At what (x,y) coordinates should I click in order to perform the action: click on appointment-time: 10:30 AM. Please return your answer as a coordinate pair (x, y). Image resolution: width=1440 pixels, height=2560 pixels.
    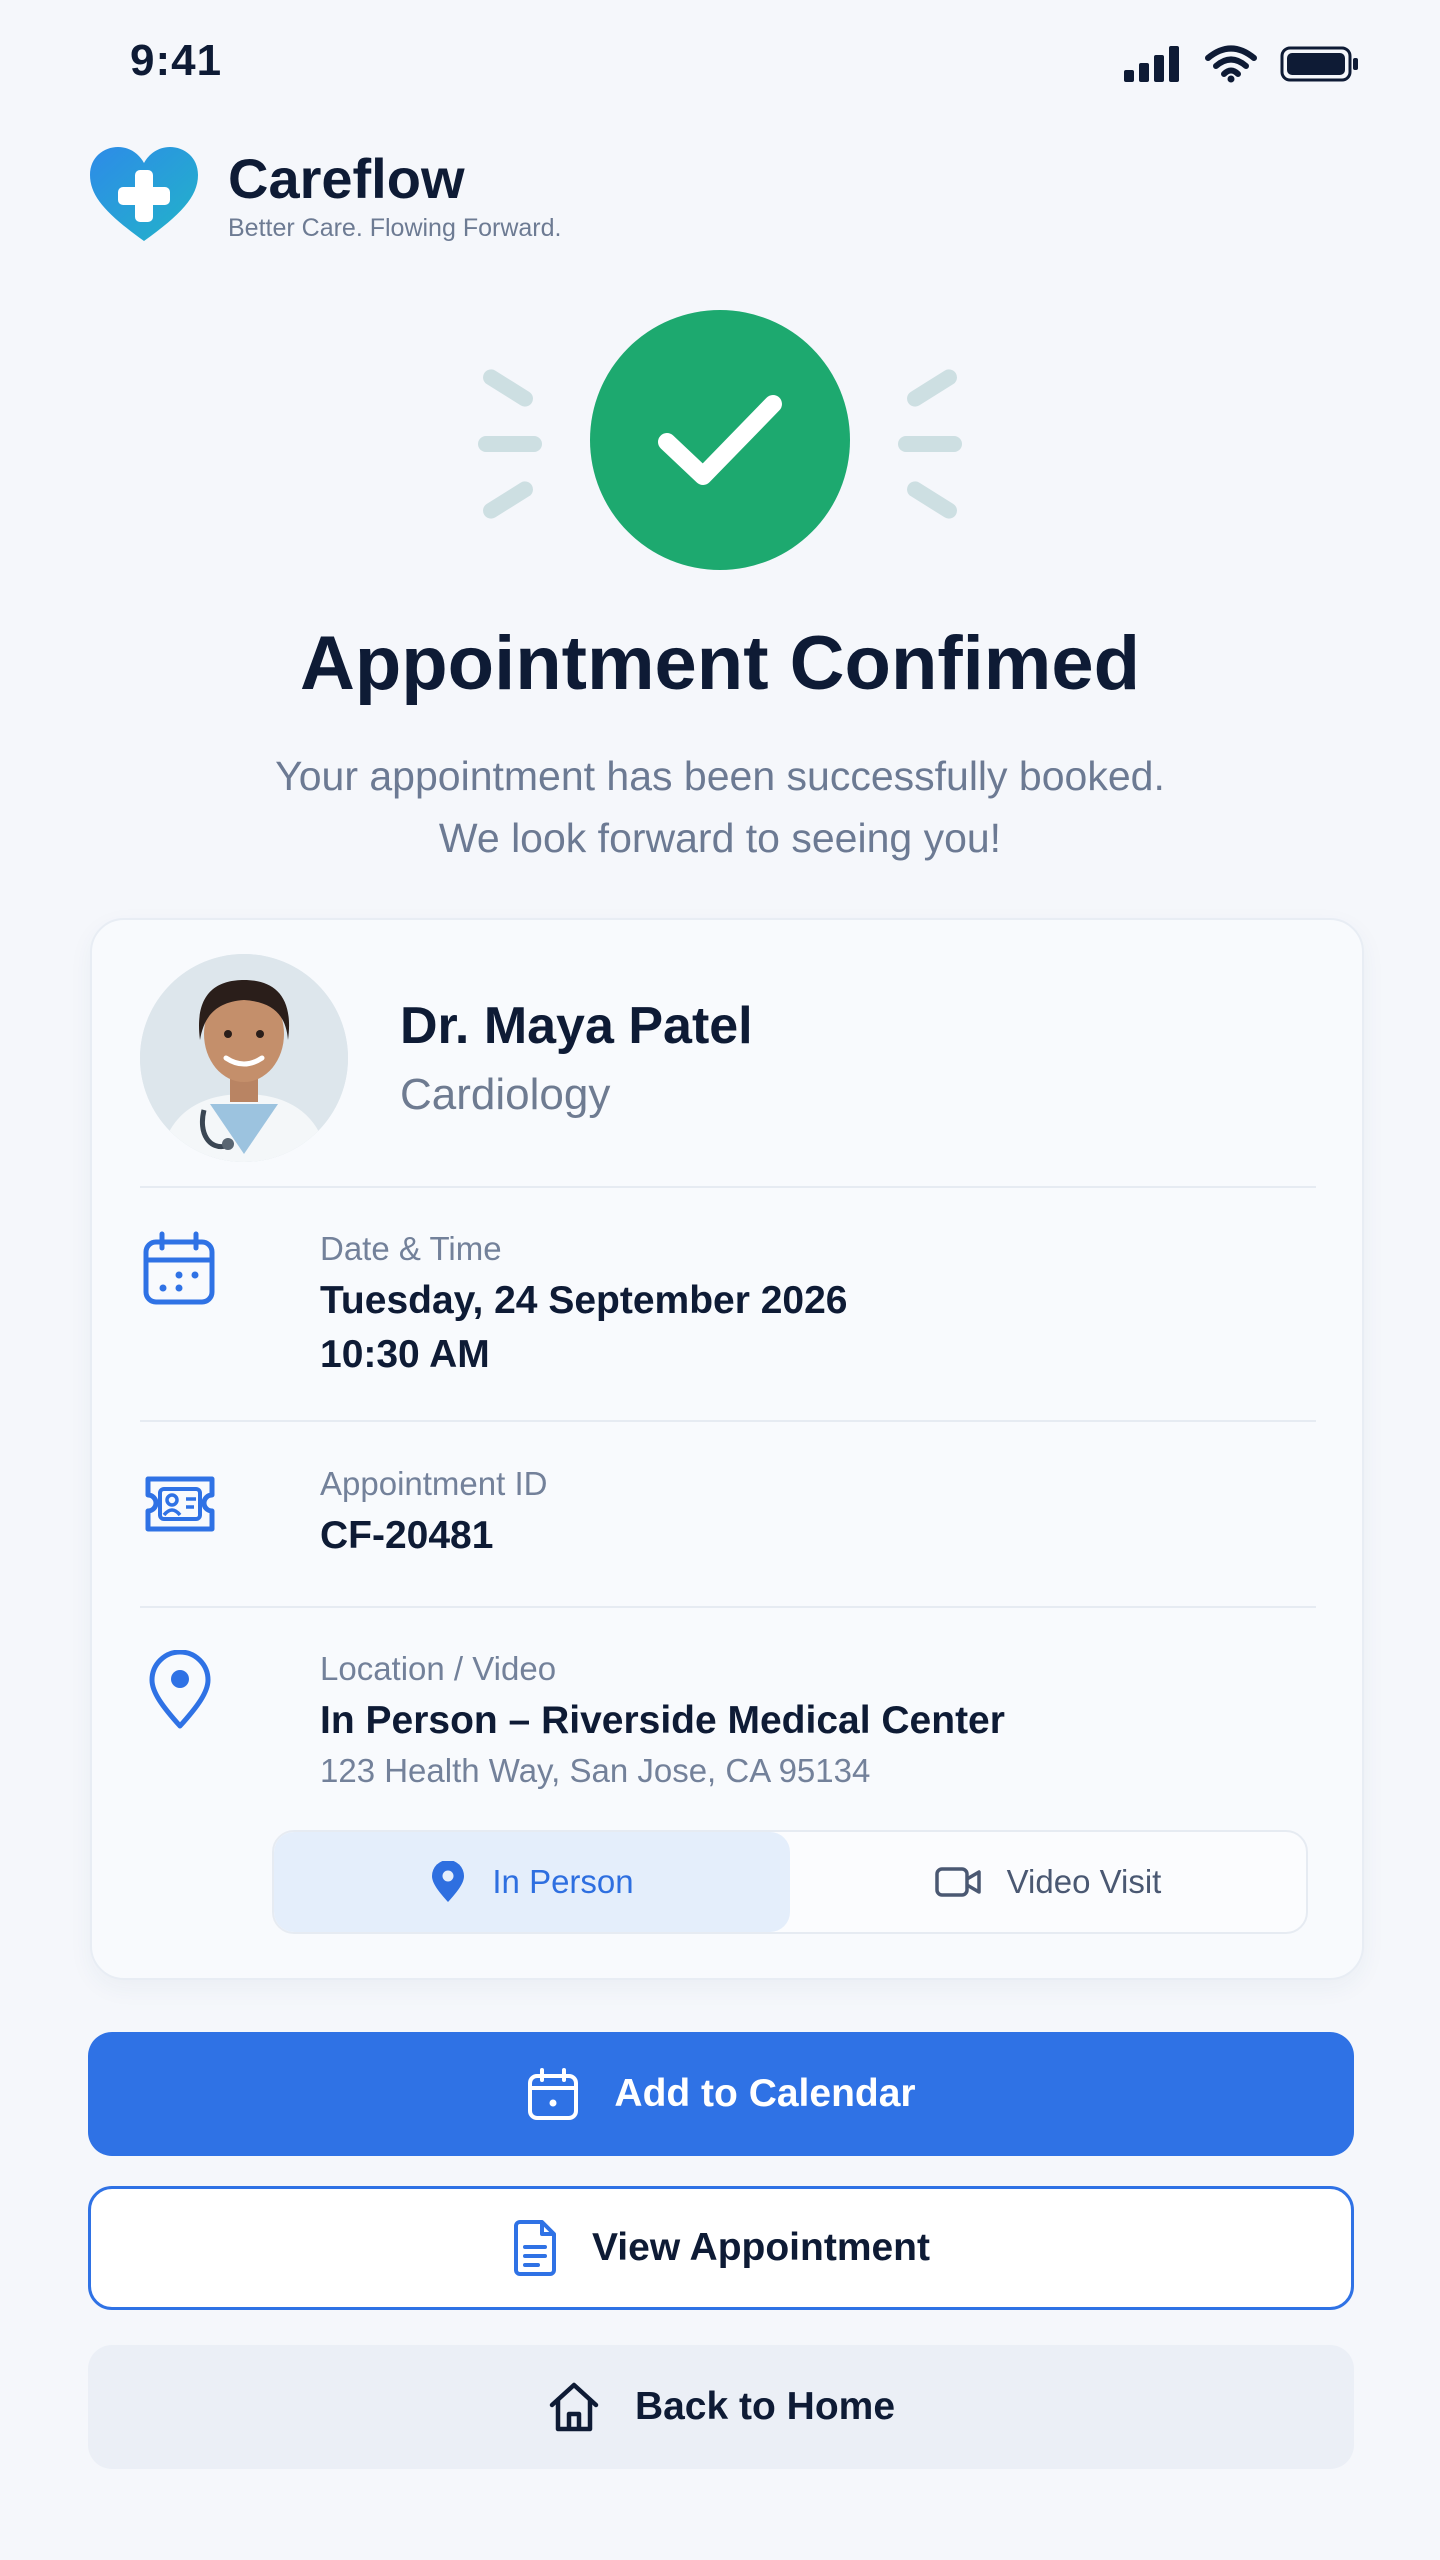
    Looking at the image, I should click on (405, 1354).